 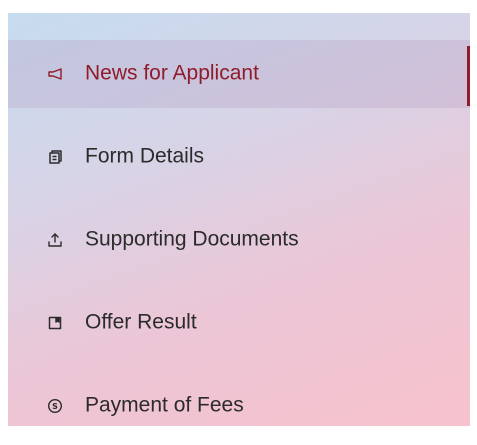 What do you see at coordinates (55, 74) in the screenshot?
I see `megaphone-icon` at bounding box center [55, 74].